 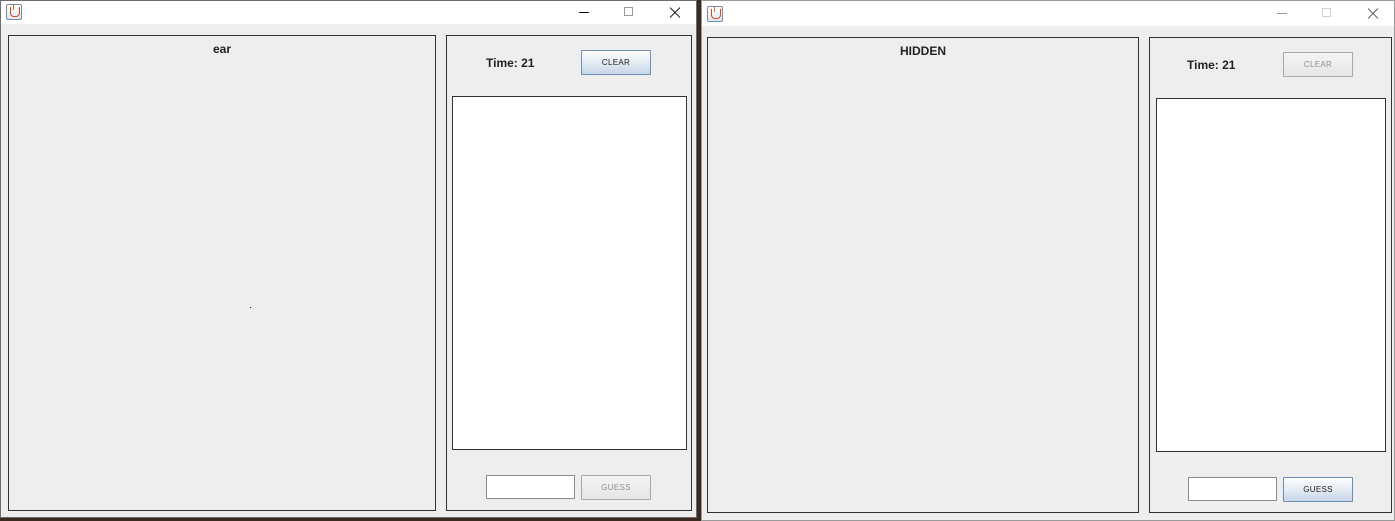 I want to click on word-label: ear, so click(x=222, y=49).